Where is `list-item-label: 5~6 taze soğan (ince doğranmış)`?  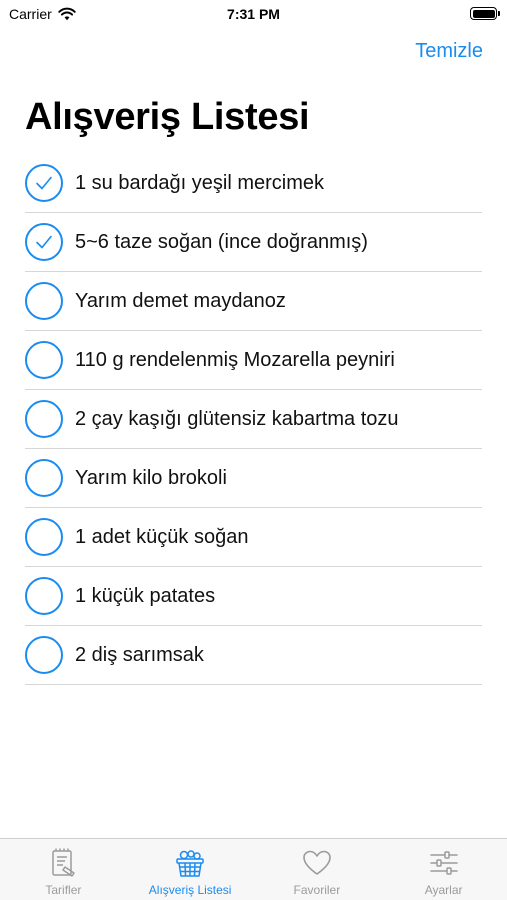
list-item-label: 5~6 taze soğan (ince doğranmış) is located at coordinates (221, 241).